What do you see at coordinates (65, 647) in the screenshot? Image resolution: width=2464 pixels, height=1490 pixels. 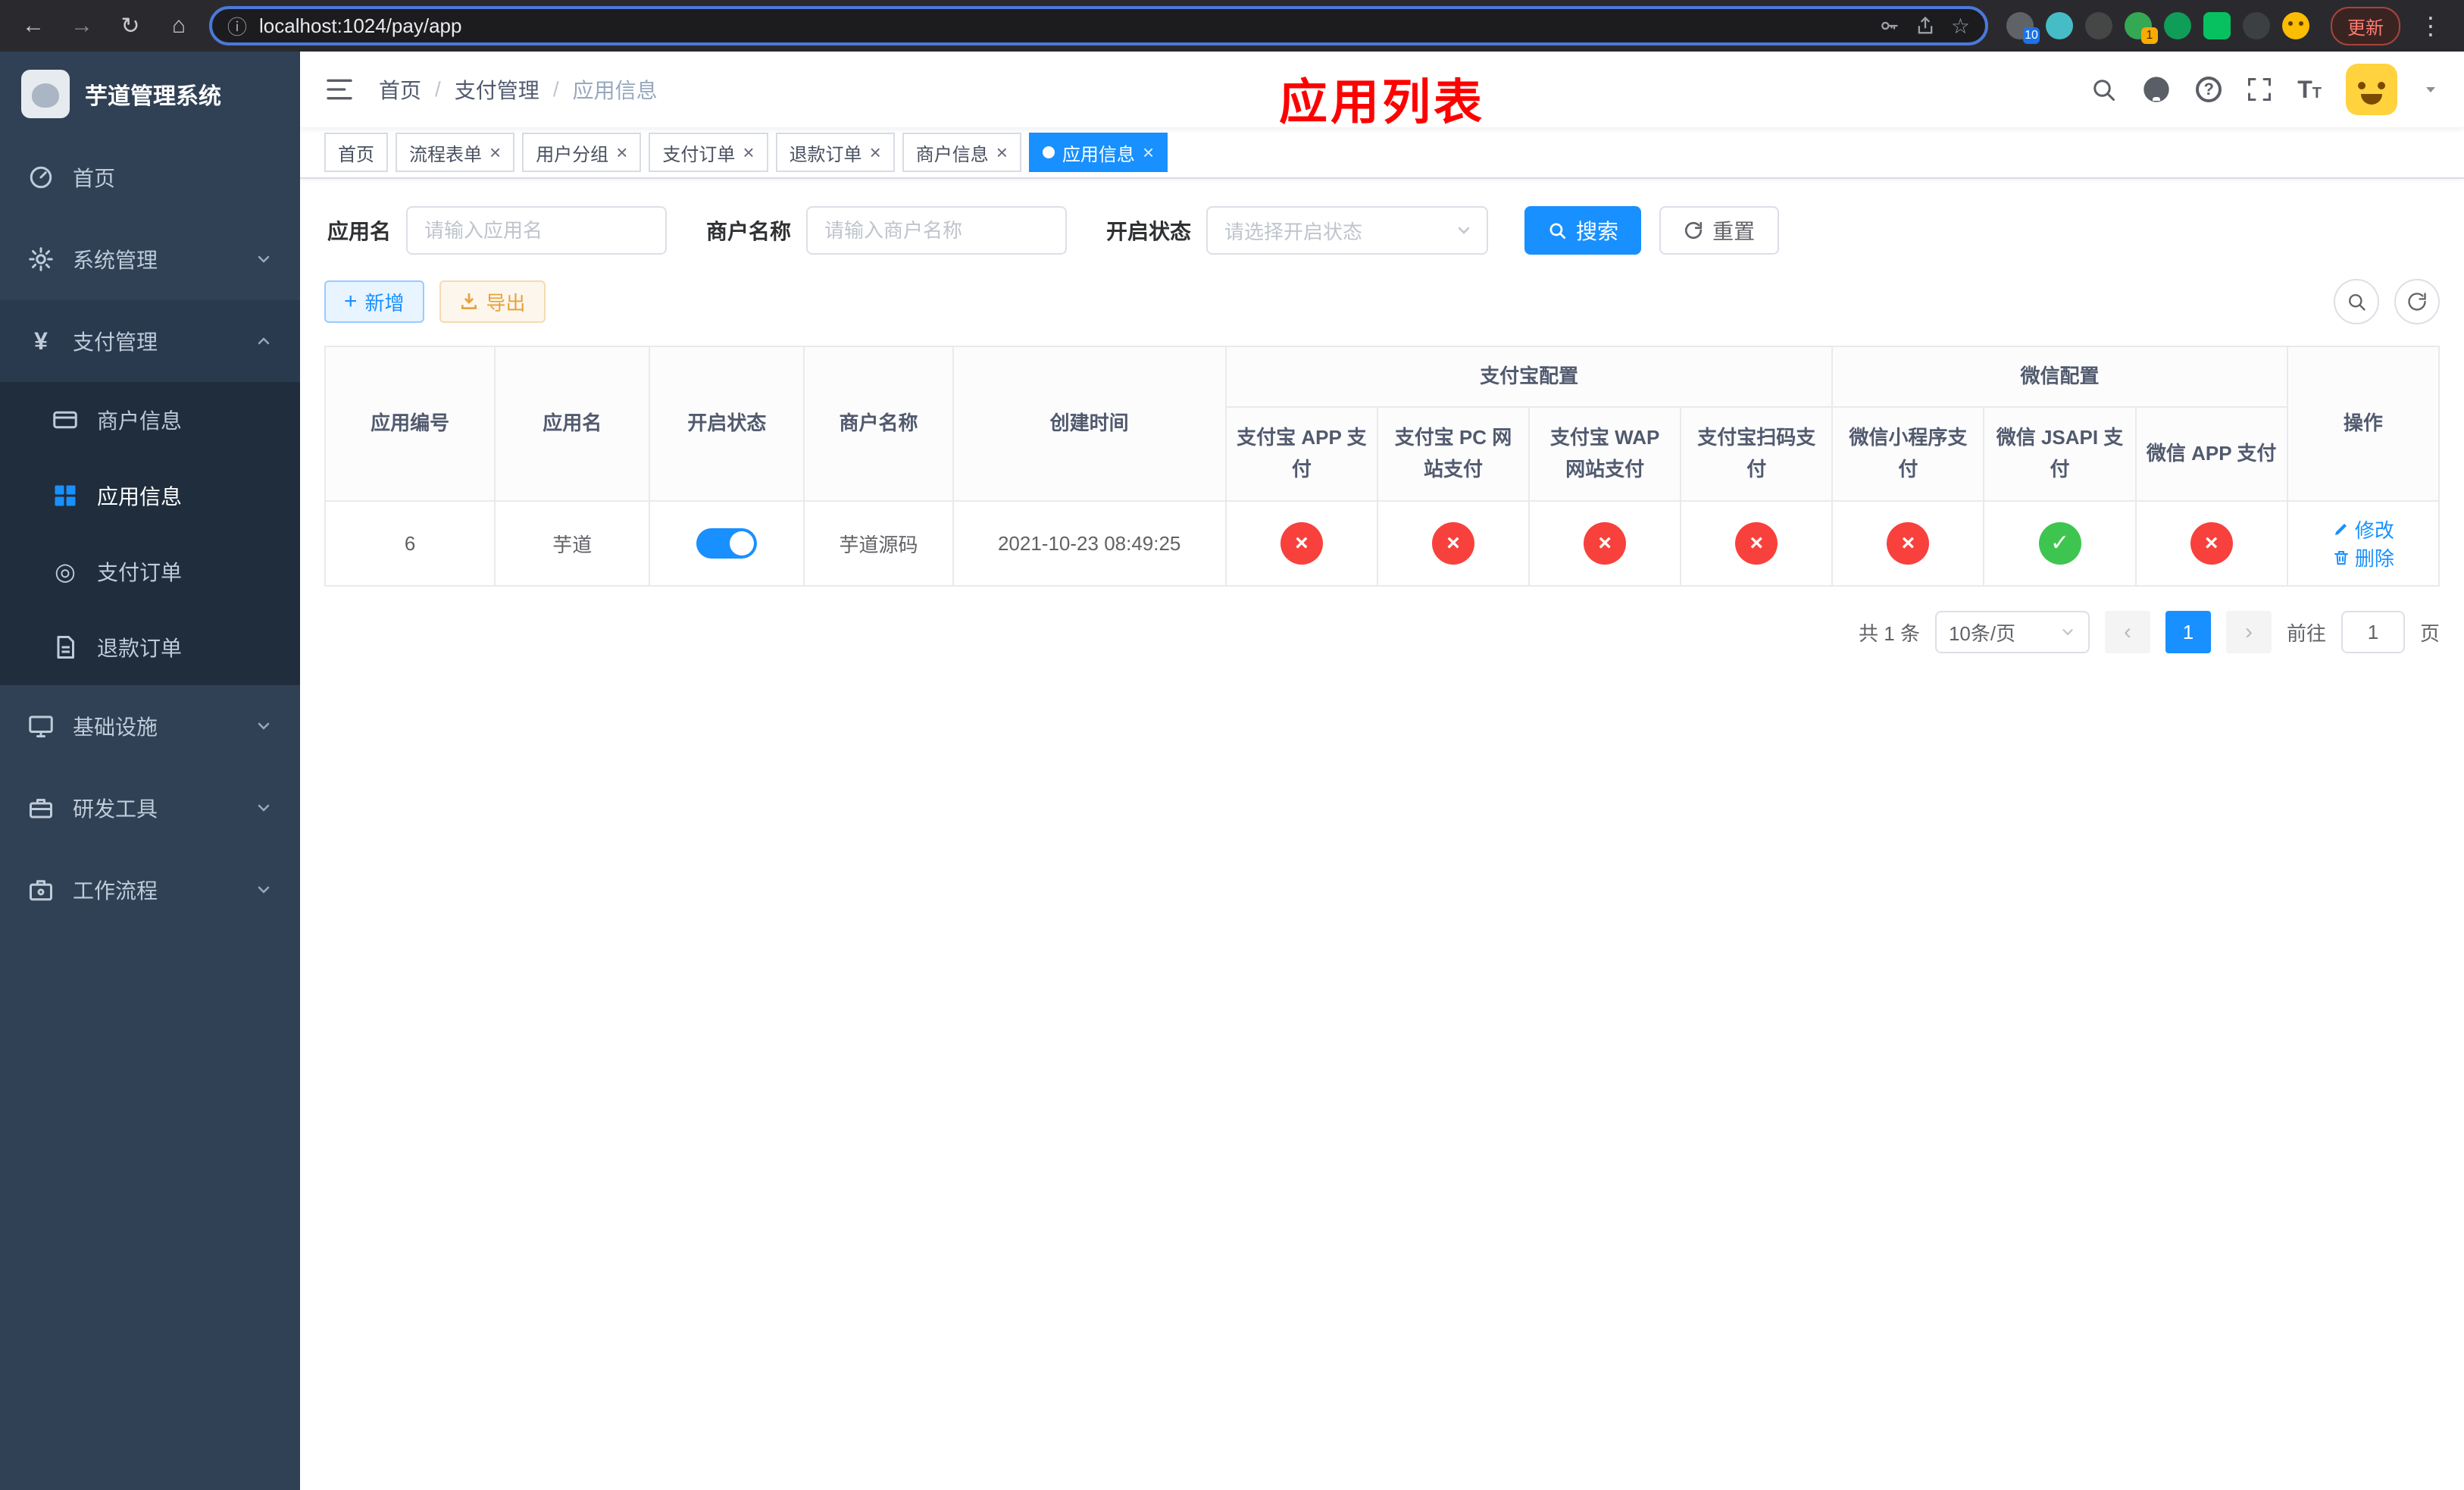 I see `document-icon` at bounding box center [65, 647].